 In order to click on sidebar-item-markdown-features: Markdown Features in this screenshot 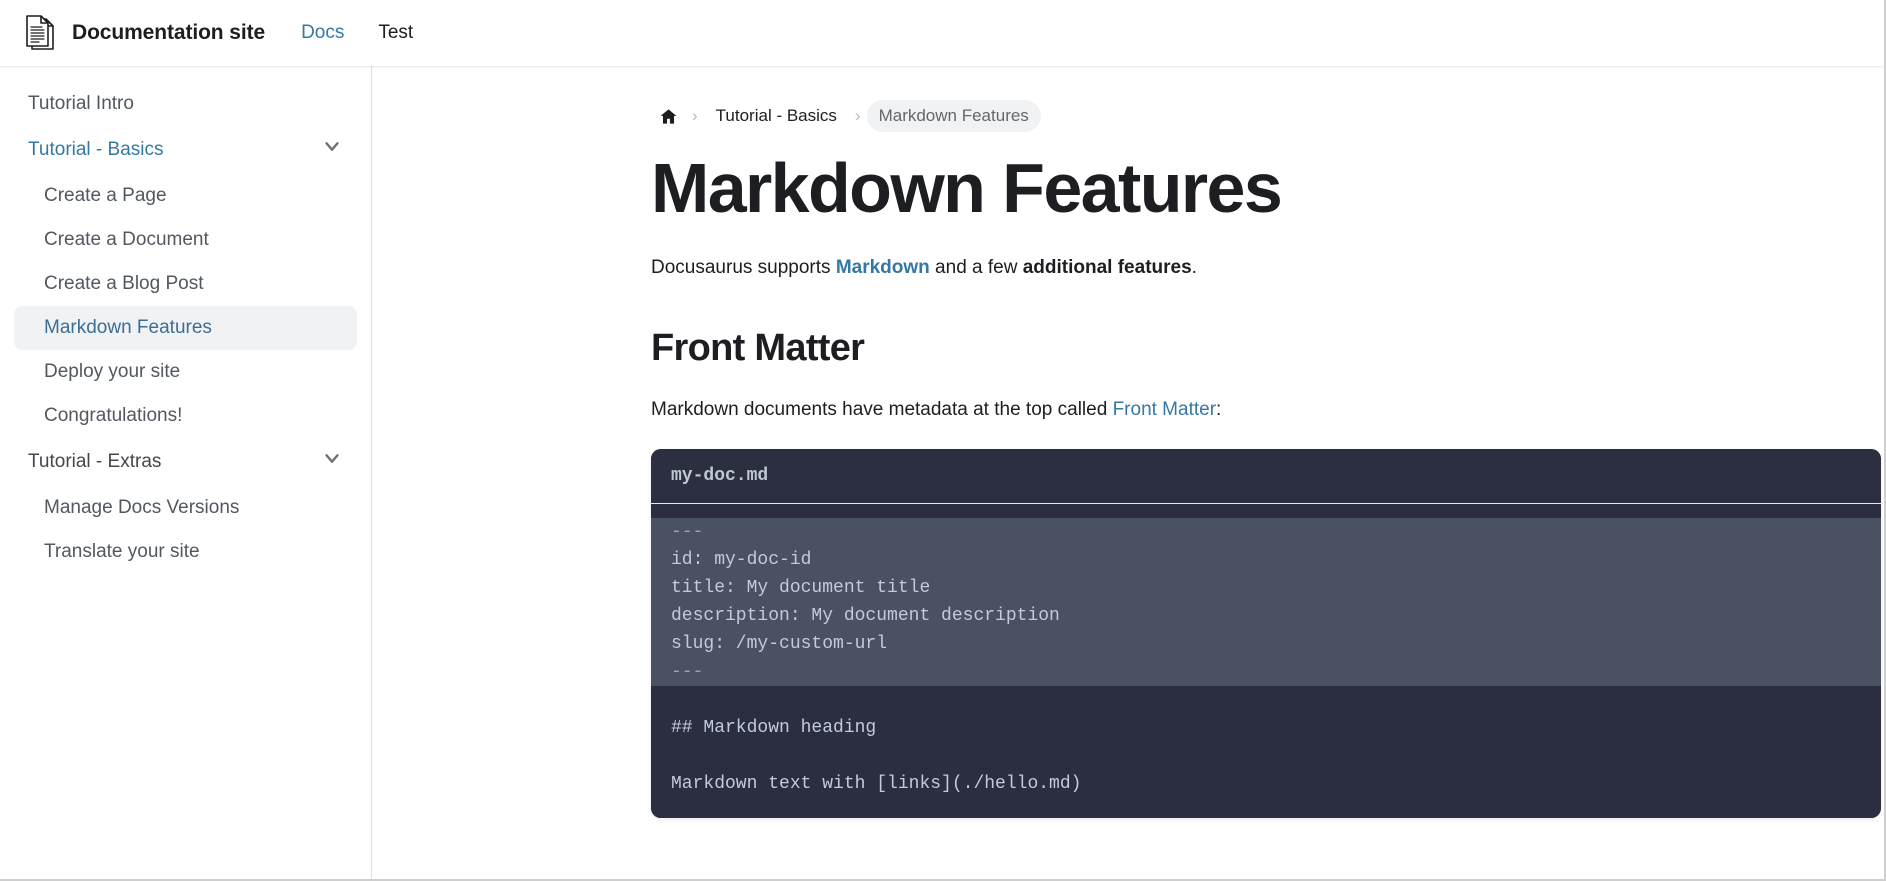, I will do `click(185, 328)`.